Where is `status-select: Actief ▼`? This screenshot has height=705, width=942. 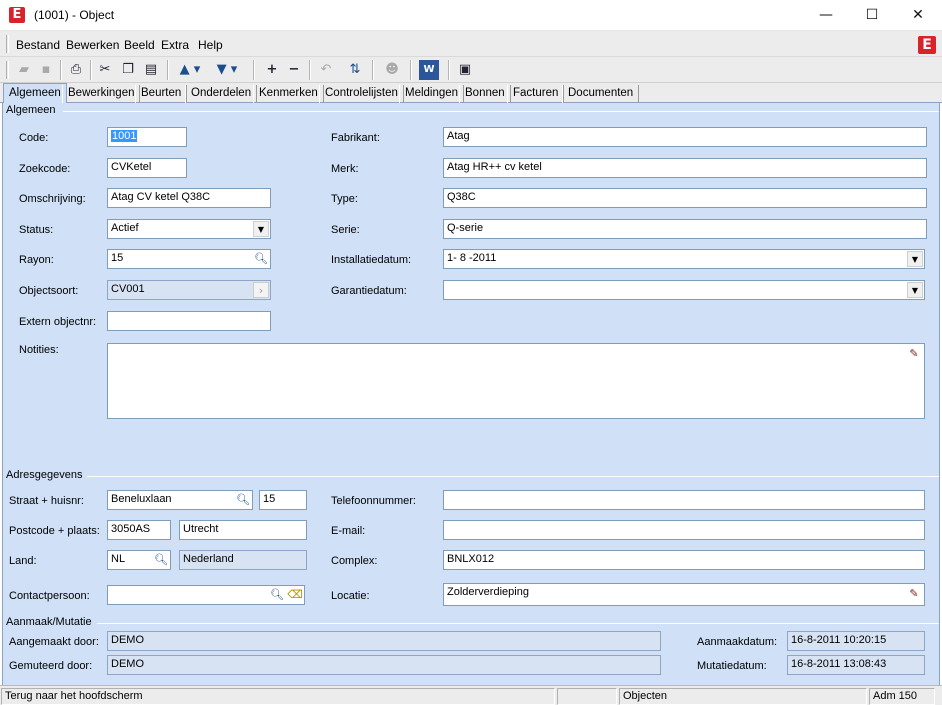 status-select: Actief ▼ is located at coordinates (189, 229).